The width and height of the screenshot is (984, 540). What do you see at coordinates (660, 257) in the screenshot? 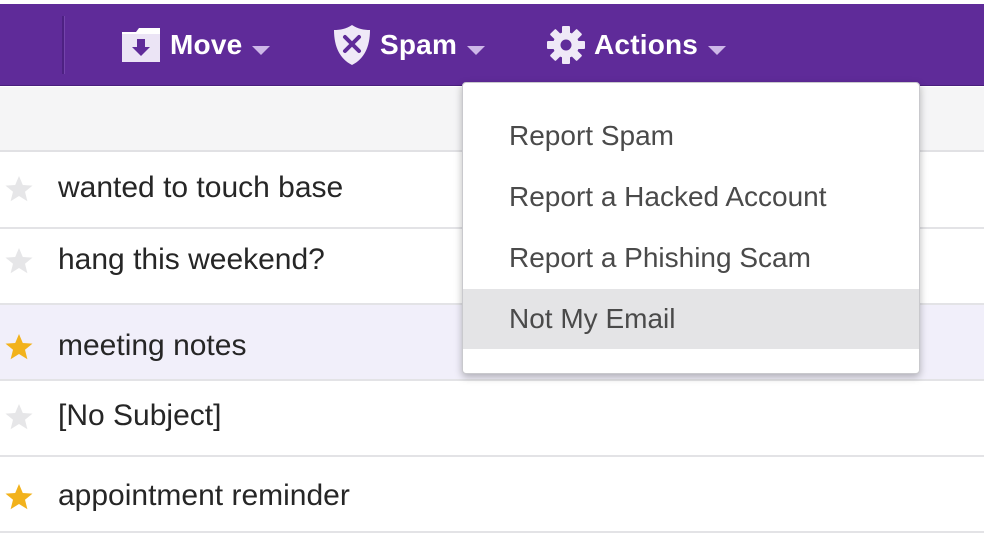
I see `menu-item-label: Report a Phishing Scam` at bounding box center [660, 257].